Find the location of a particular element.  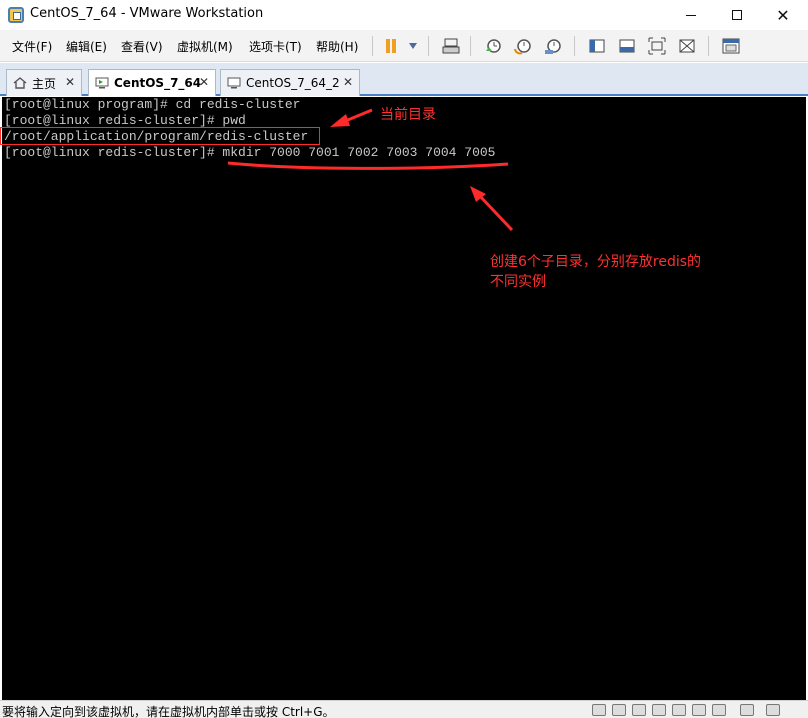

printer-icon is located at coordinates (659, 710).